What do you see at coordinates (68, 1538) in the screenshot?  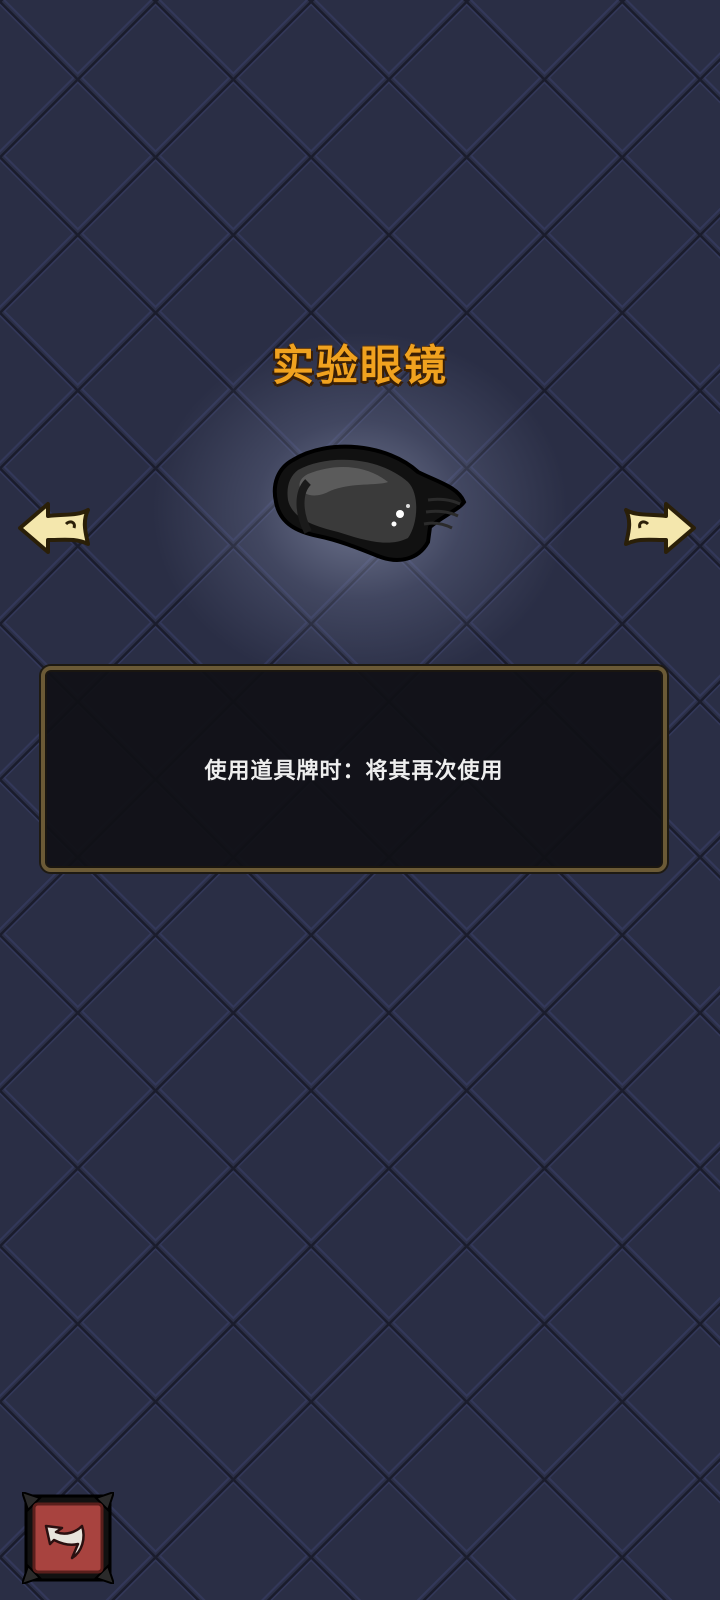 I see `back-button` at bounding box center [68, 1538].